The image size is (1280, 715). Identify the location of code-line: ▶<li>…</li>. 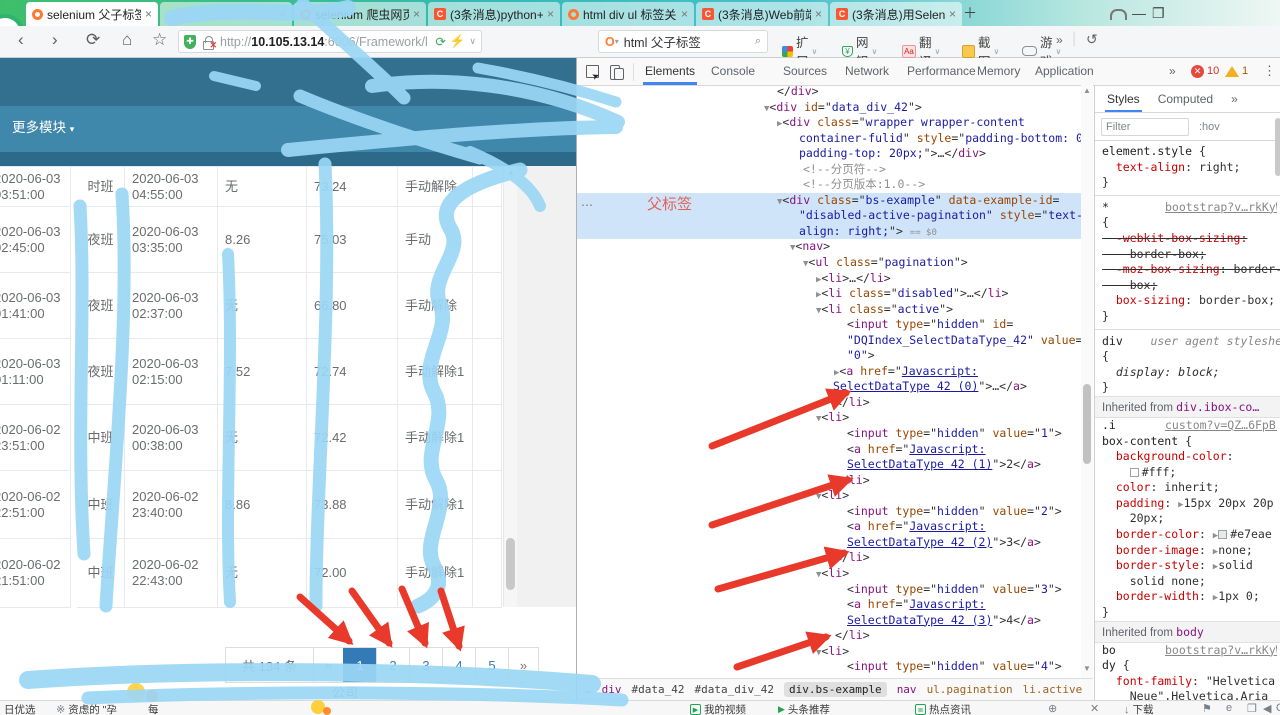
(835, 279).